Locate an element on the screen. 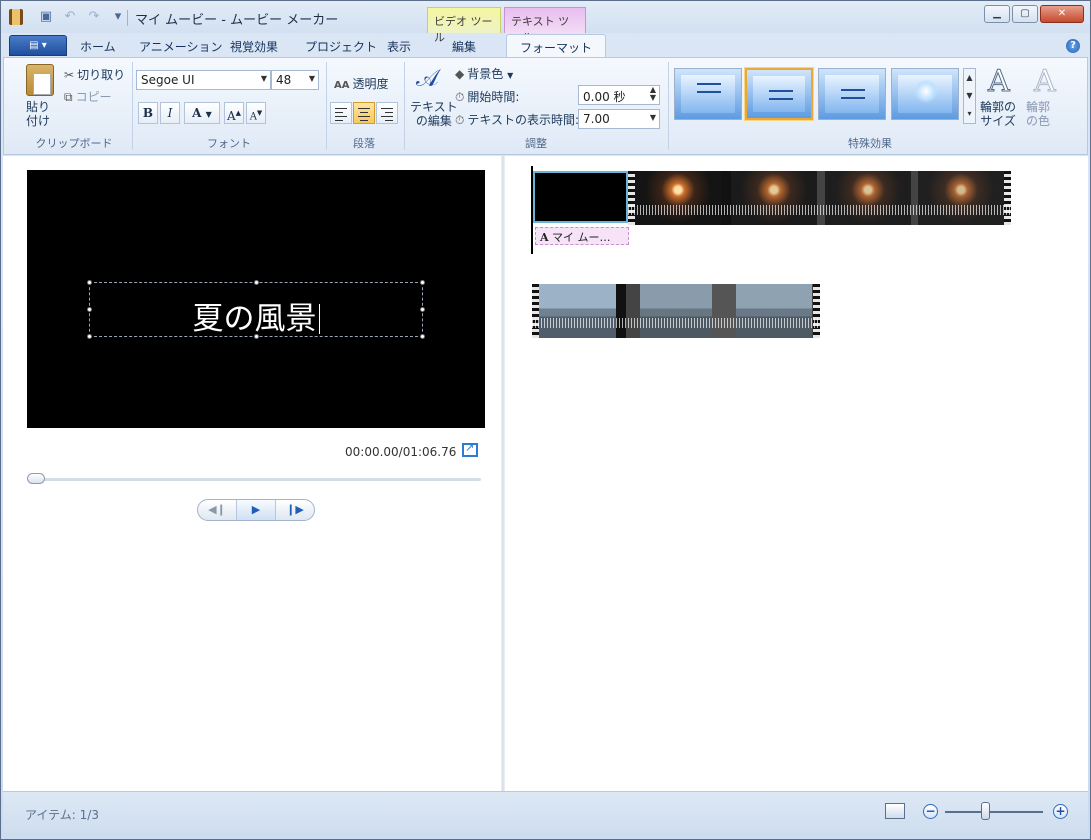 Image resolution: width=1091 pixels, height=840 pixels. fireworks-clip is located at coordinates (819, 198).